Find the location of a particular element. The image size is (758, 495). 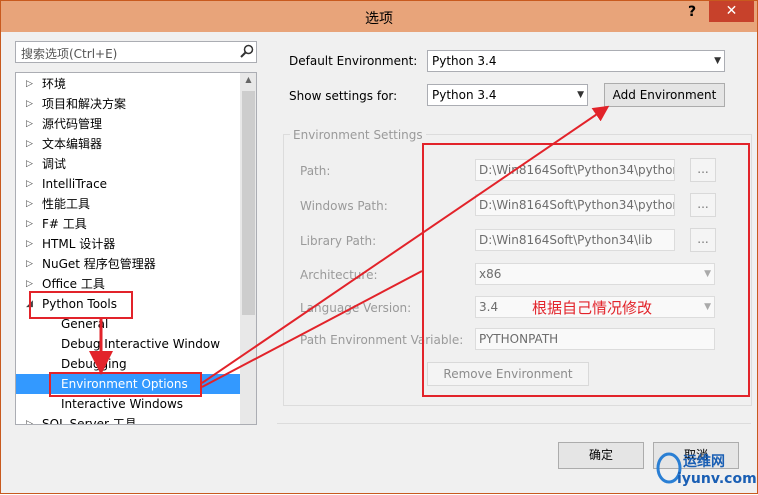

watermark-line1: 运维网 is located at coordinates (704, 462).